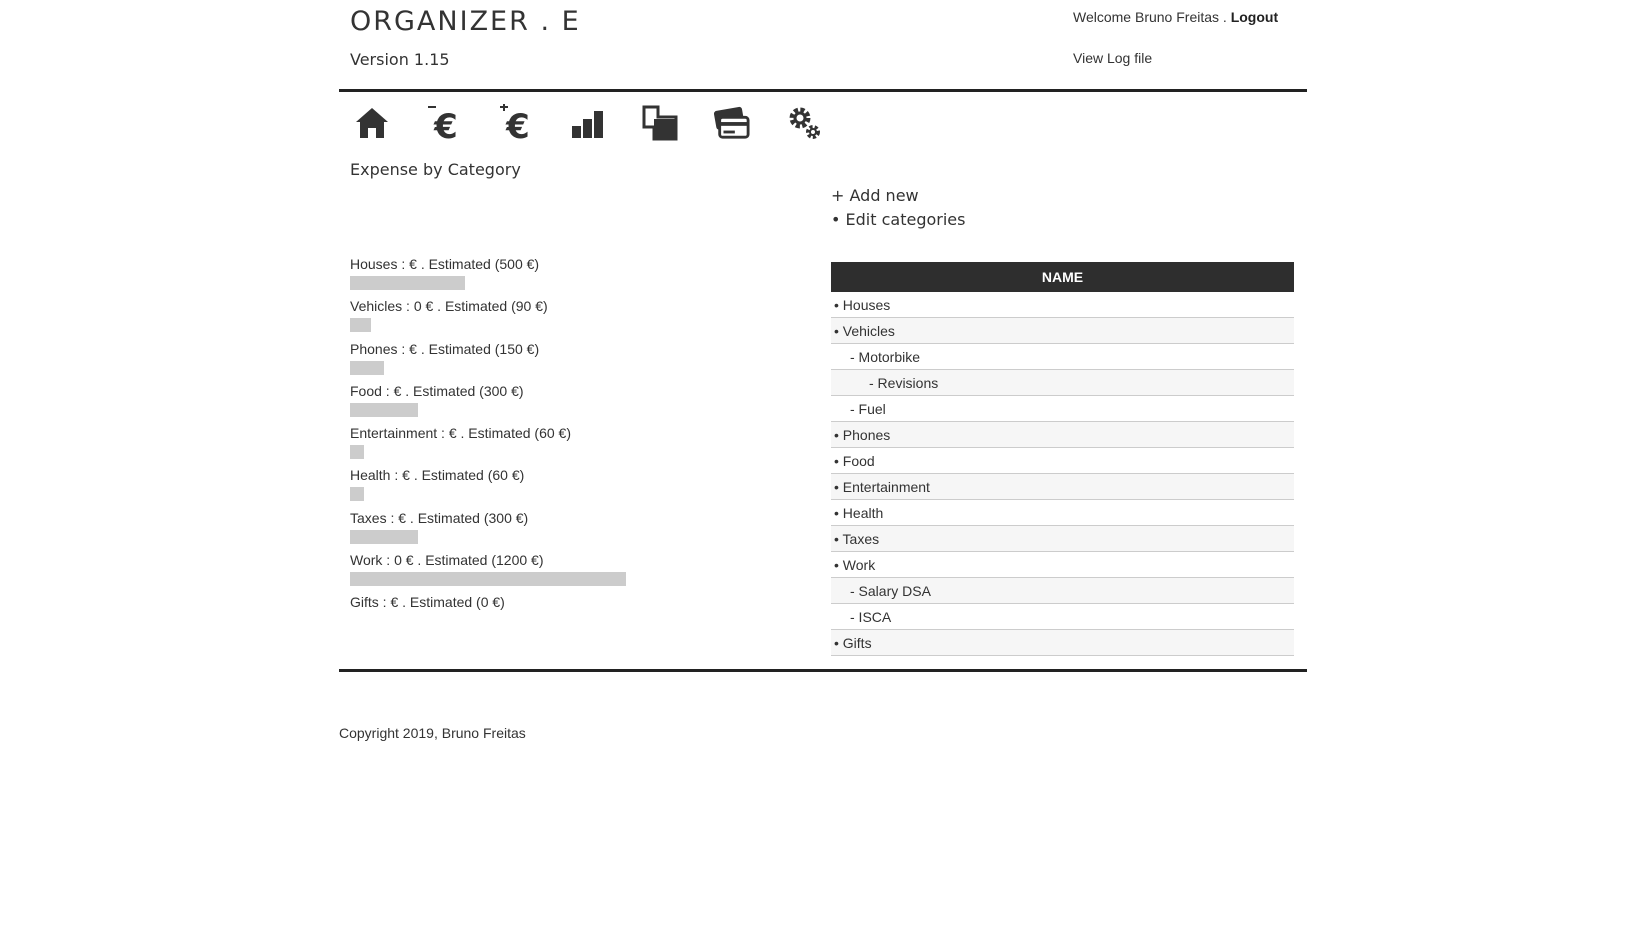 This screenshot has width=1635, height=928. Describe the element at coordinates (400, 59) in the screenshot. I see `app-version: Version 1.15` at that location.